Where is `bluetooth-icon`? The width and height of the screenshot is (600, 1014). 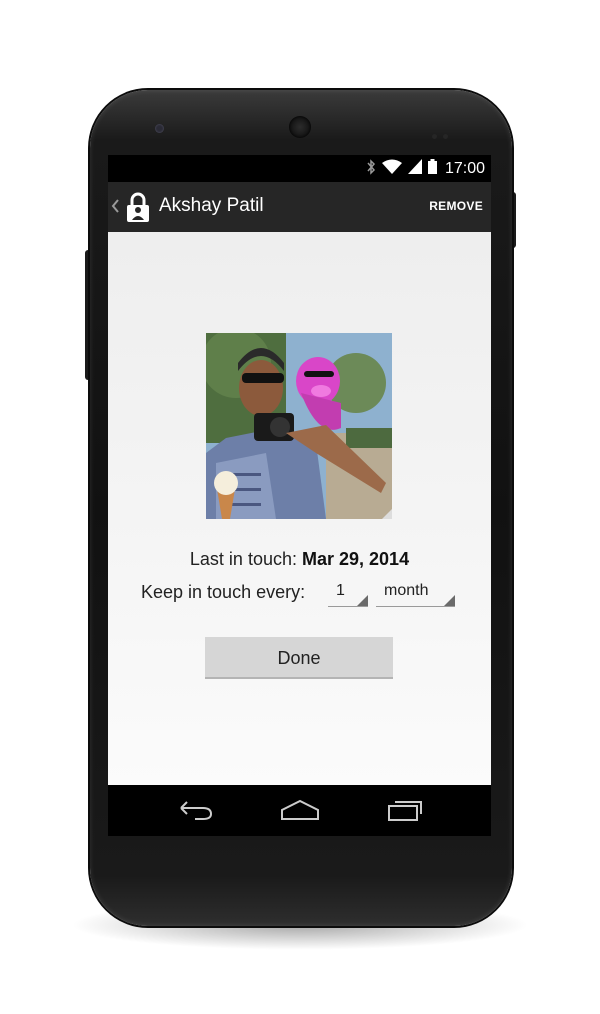
bluetooth-icon is located at coordinates (371, 169).